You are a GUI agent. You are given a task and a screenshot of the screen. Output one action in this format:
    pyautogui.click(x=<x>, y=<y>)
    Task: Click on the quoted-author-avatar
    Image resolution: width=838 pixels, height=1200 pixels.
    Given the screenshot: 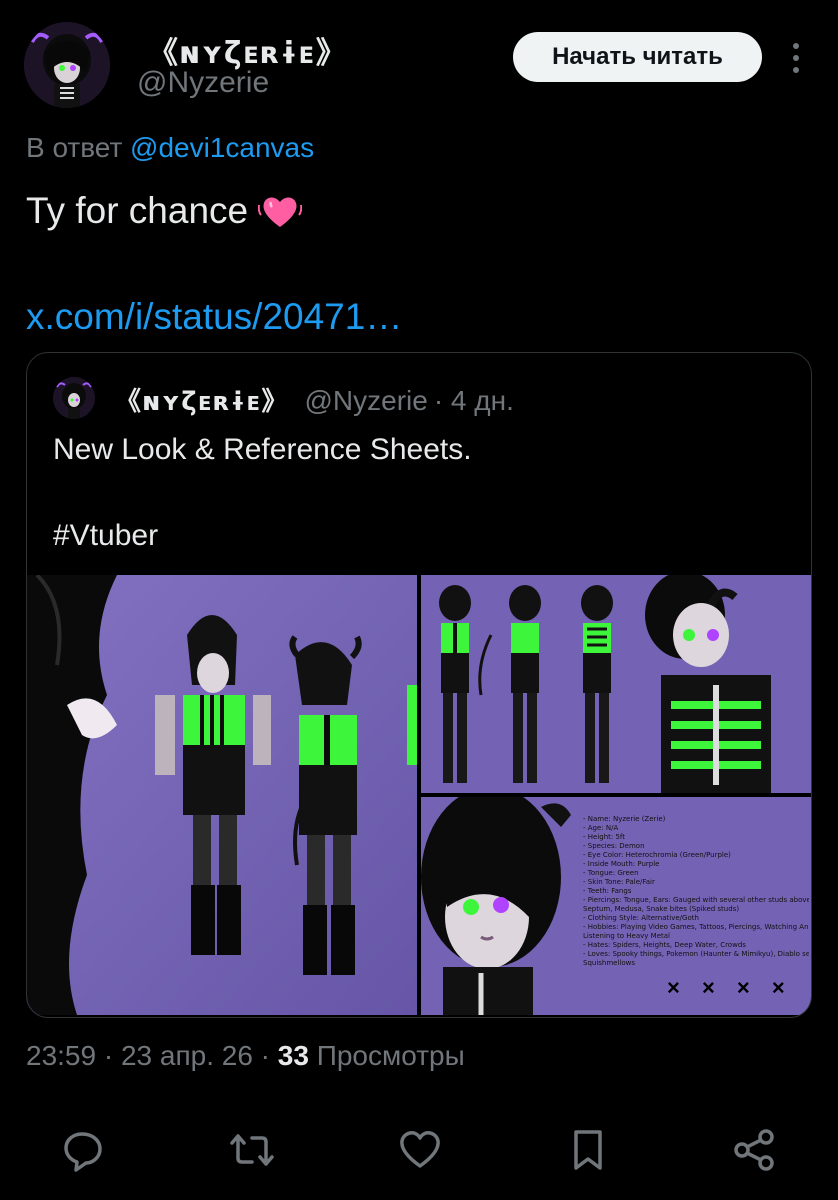 What is the action you would take?
    pyautogui.click(x=74, y=398)
    